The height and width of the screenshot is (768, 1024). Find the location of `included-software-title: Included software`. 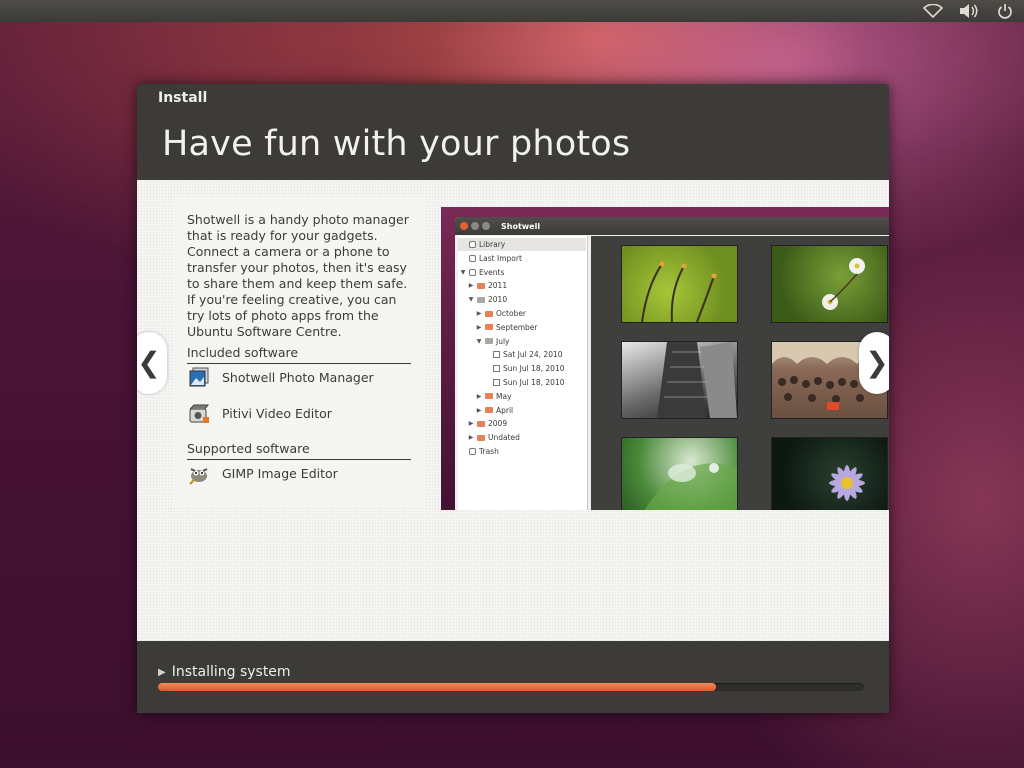

included-software-title: Included software is located at coordinates (299, 354).